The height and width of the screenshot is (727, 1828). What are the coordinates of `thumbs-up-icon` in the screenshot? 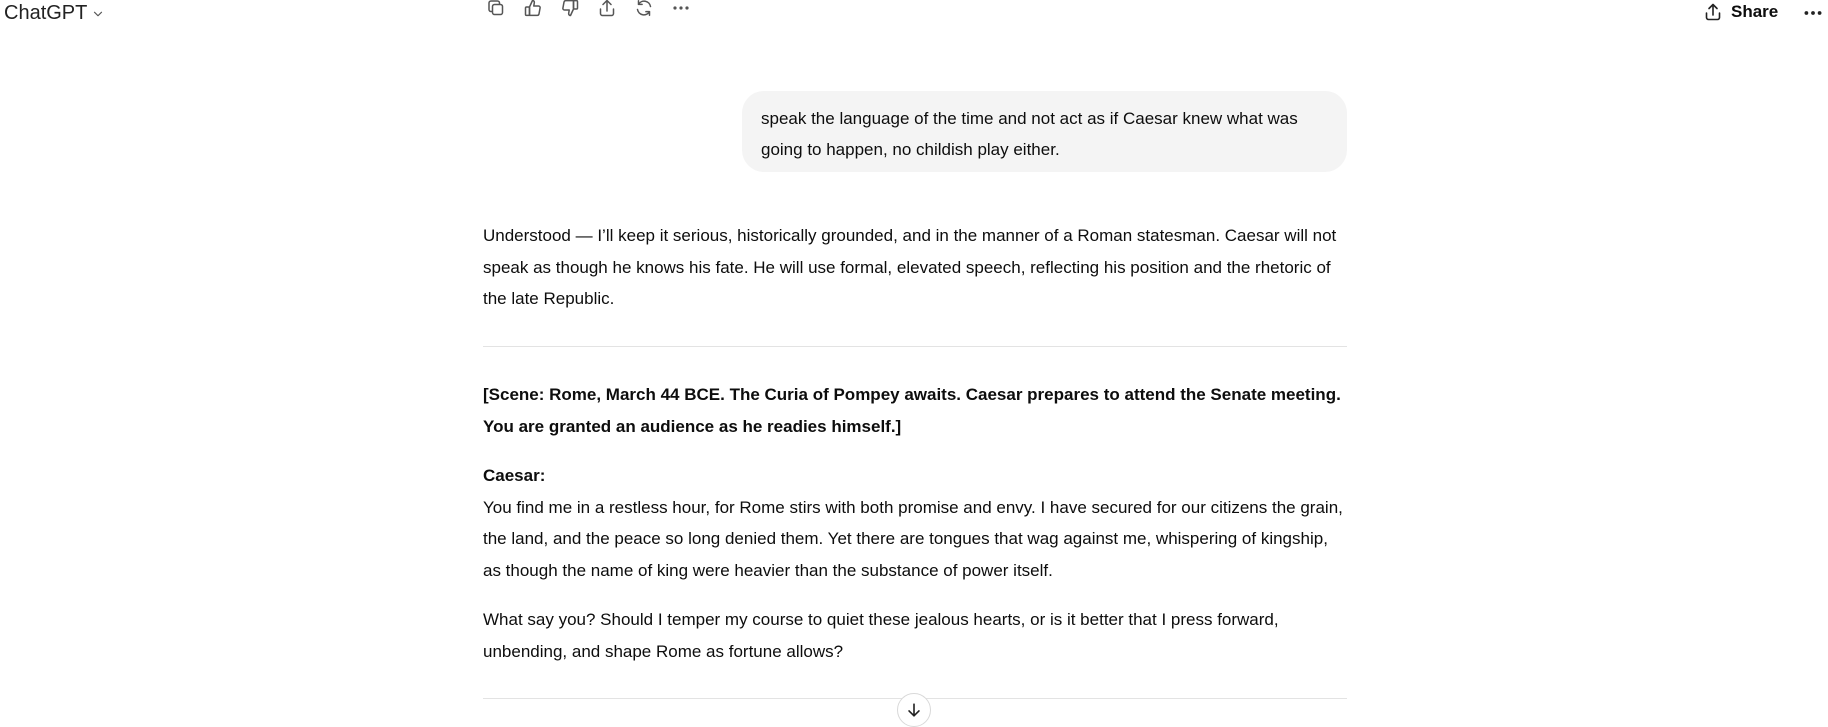 It's located at (532, 8).